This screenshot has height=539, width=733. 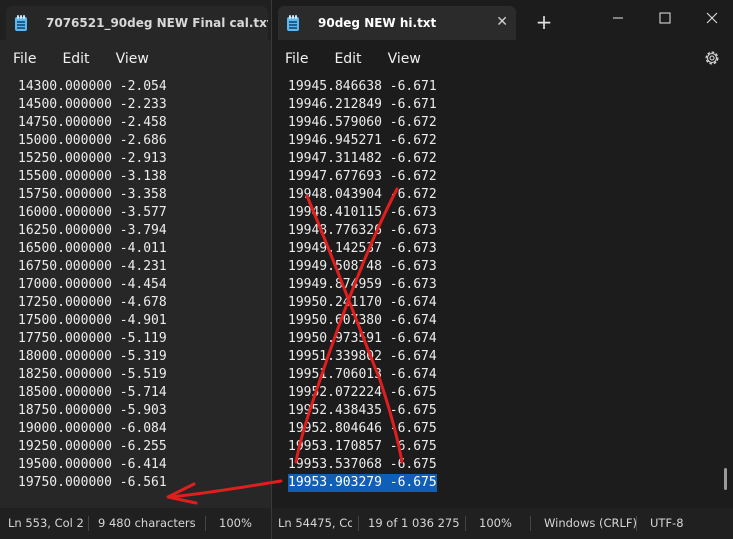 I want to click on text-line: 16750.000000 -4.231, so click(x=92, y=266).